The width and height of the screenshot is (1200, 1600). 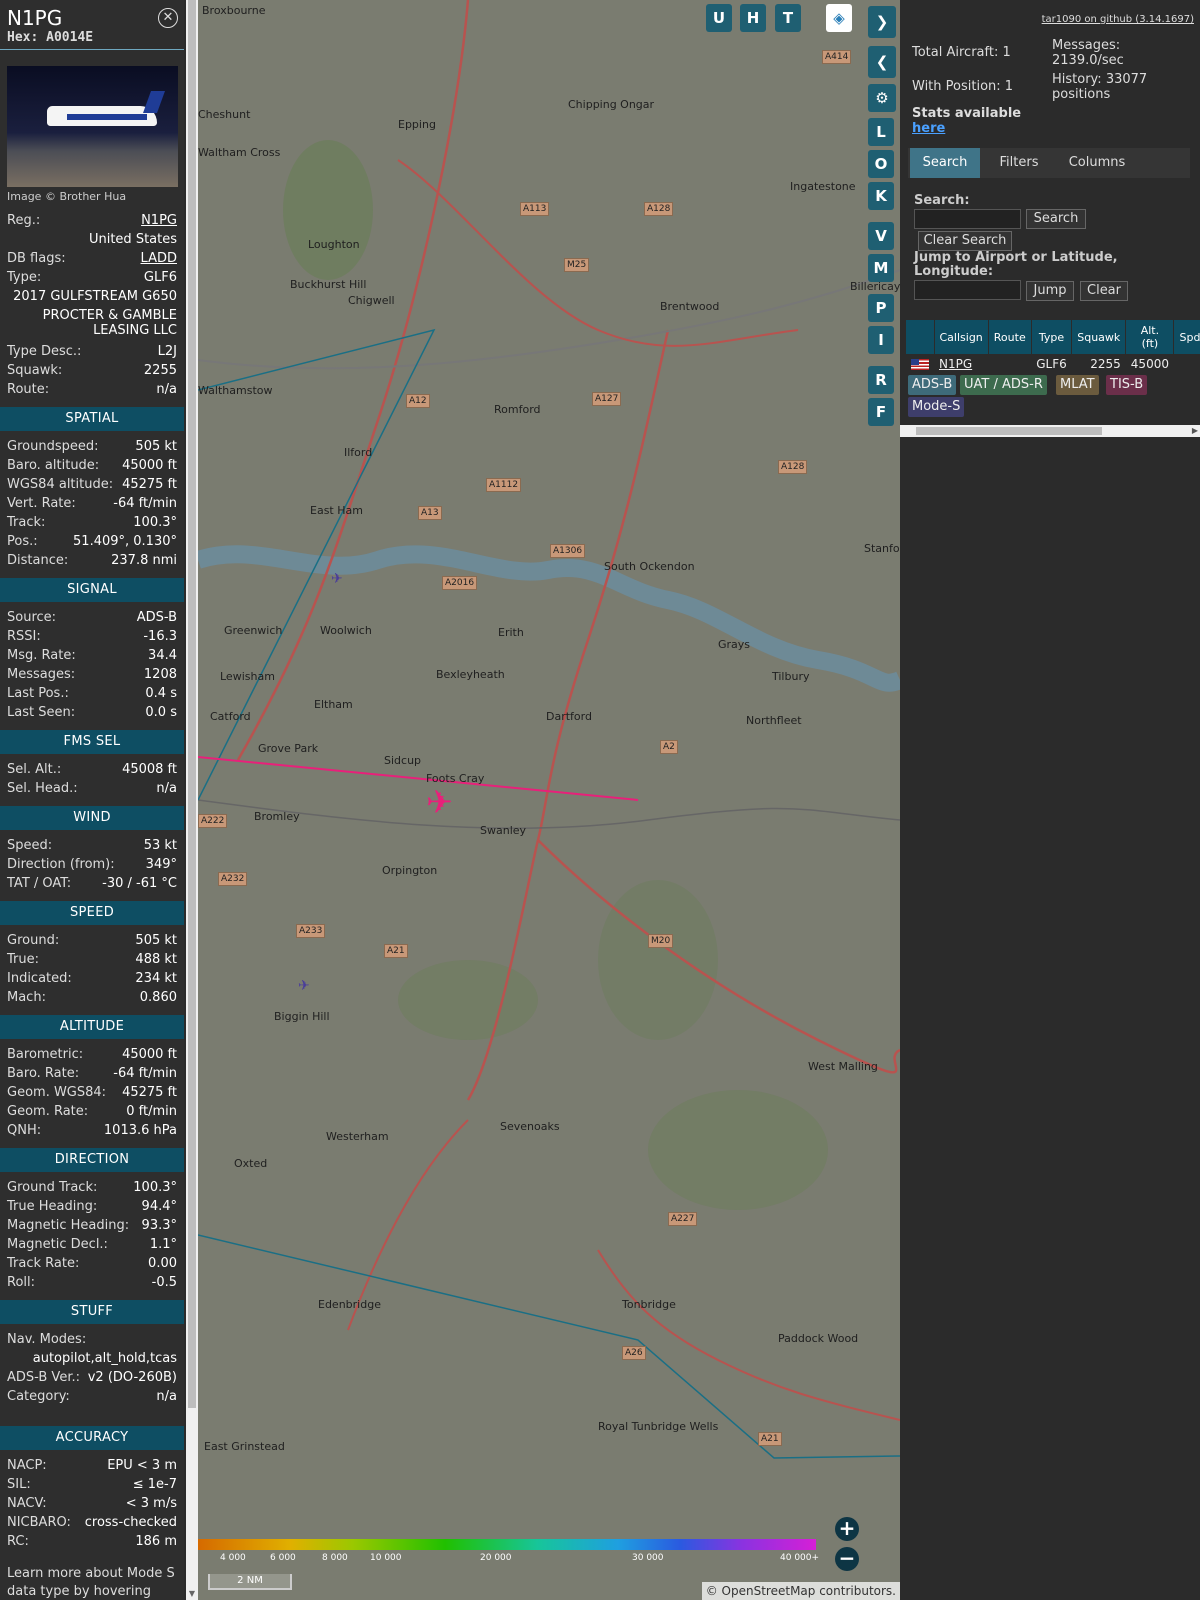 I want to click on map-place-label: Bexleyheath, so click(x=470, y=674).